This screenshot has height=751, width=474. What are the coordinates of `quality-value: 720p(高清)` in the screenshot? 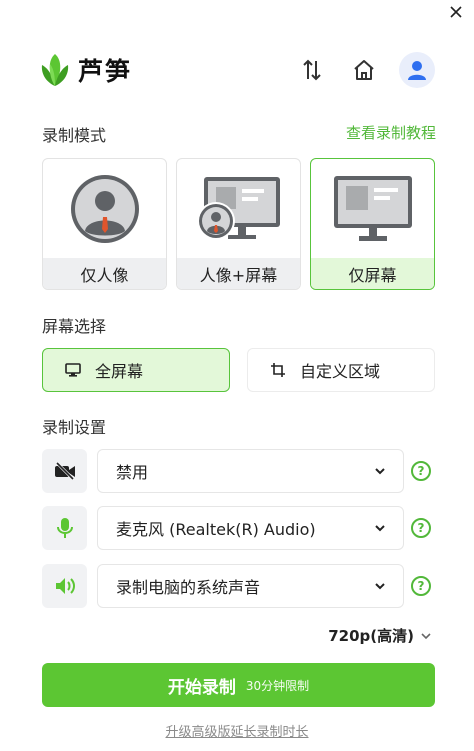 It's located at (371, 636).